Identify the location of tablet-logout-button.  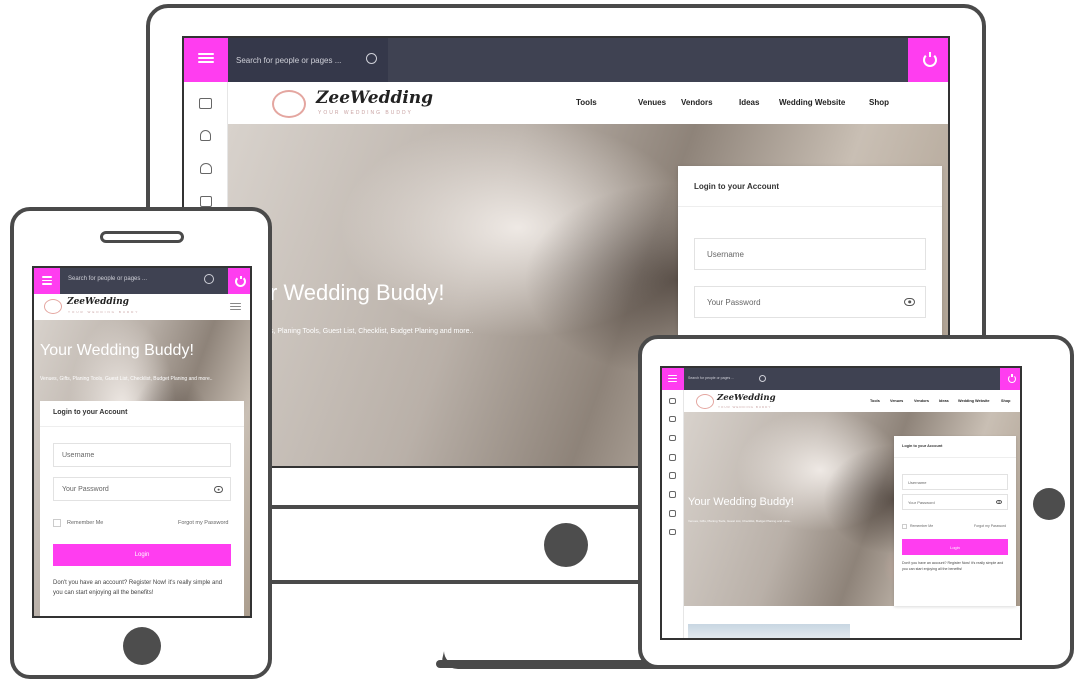
(1010, 379).